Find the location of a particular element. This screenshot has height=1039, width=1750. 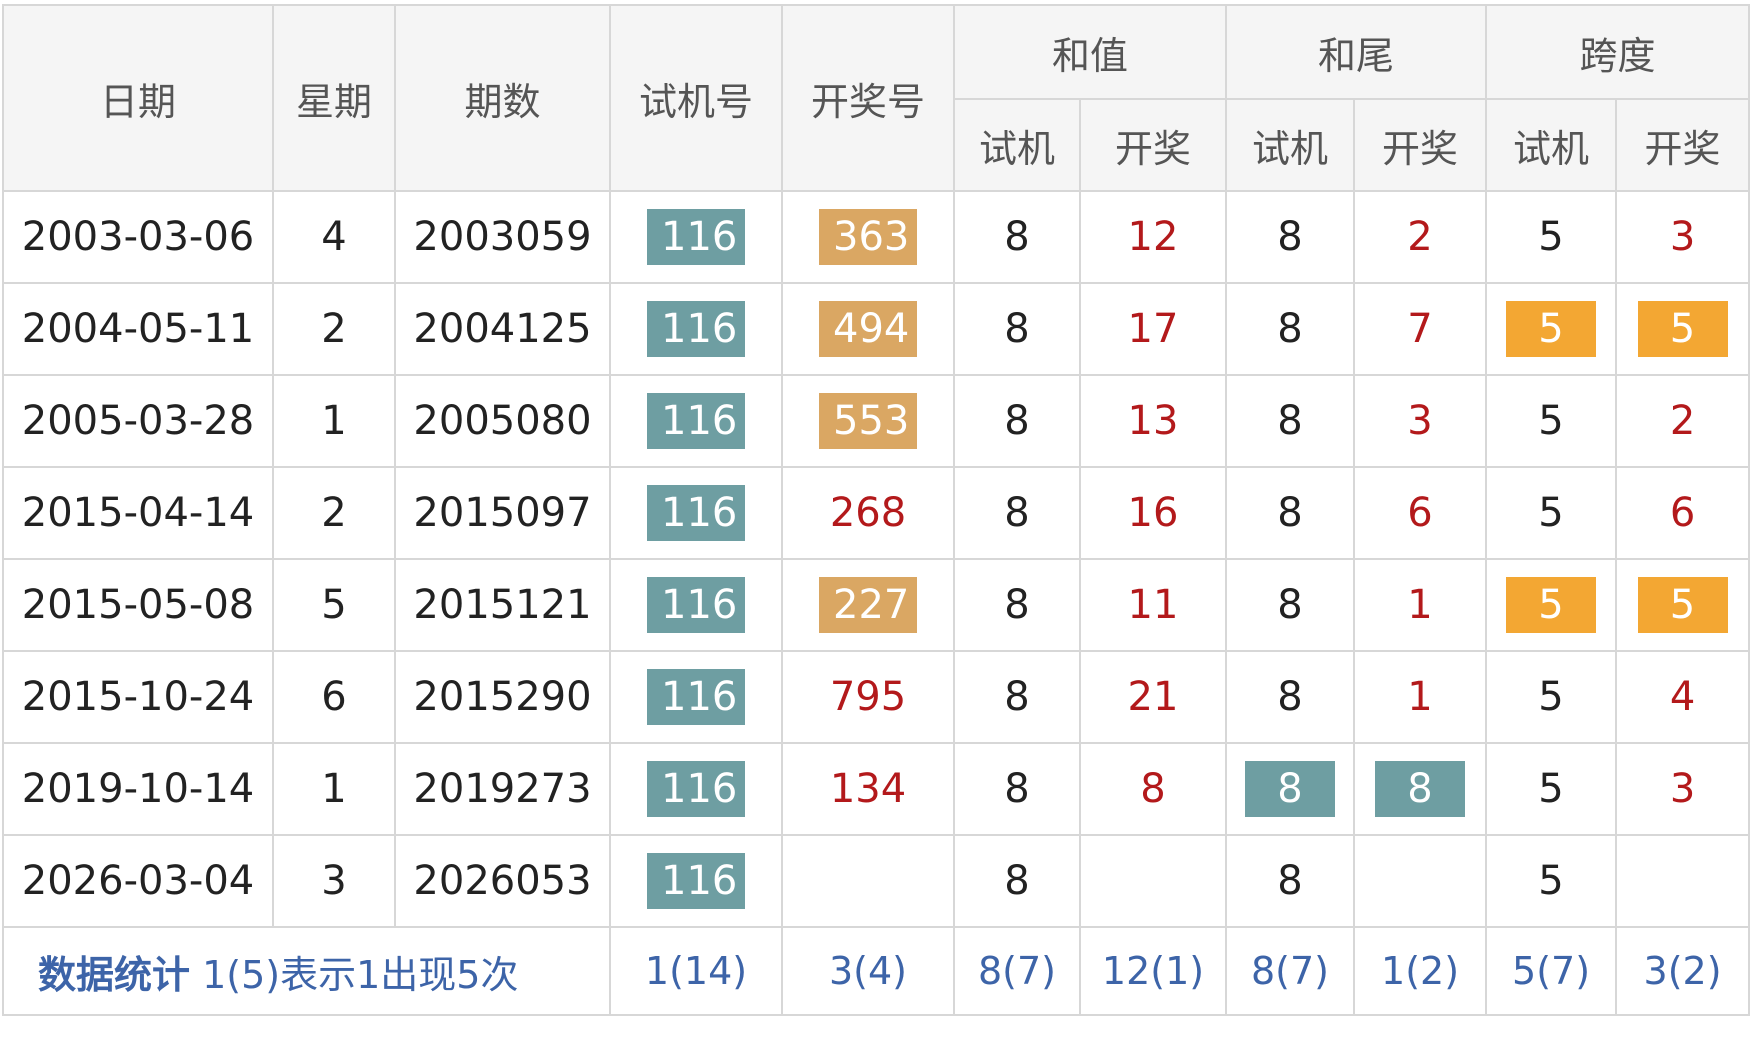

header-weekday: 星期 is located at coordinates (334, 98).